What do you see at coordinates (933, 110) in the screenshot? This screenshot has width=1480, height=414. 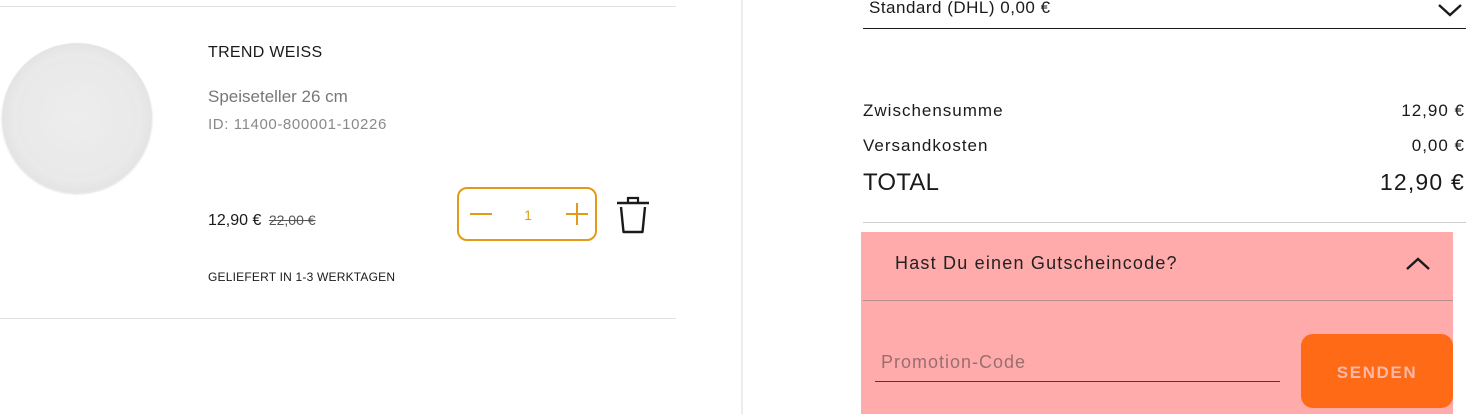 I see `subtotal-label: Zwischensumme` at bounding box center [933, 110].